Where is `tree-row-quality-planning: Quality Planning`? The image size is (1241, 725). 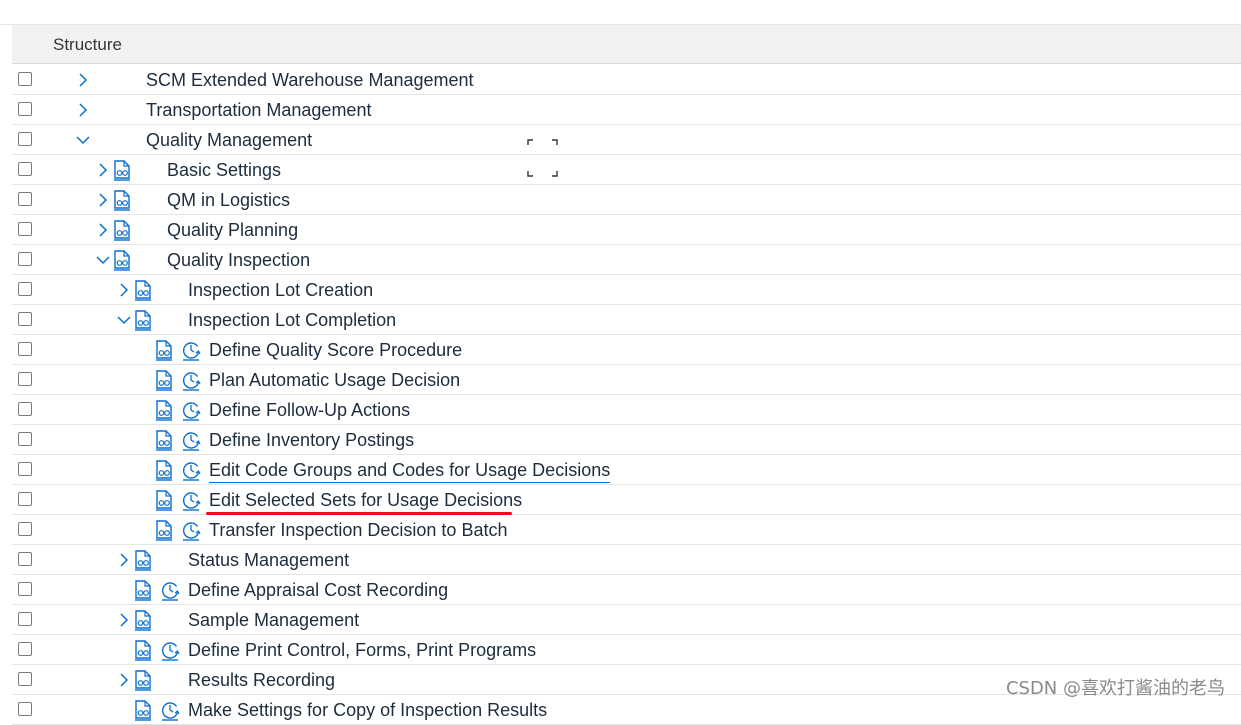 tree-row-quality-planning: Quality Planning is located at coordinates (626, 230).